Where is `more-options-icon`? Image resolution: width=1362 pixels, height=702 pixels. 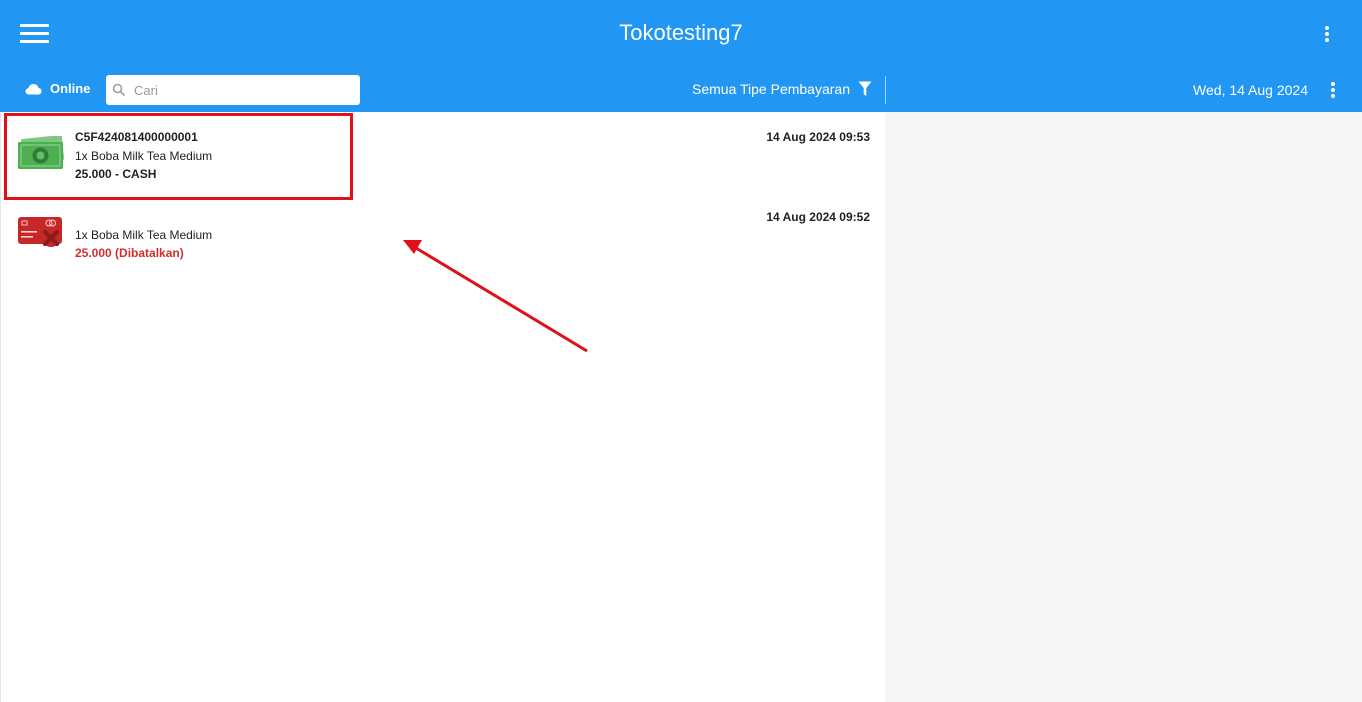 more-options-icon is located at coordinates (1327, 34).